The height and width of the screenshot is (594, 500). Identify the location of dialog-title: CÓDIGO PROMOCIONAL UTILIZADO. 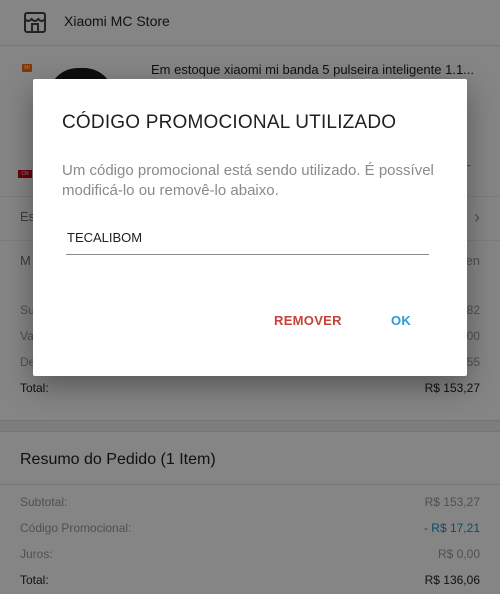
(229, 122).